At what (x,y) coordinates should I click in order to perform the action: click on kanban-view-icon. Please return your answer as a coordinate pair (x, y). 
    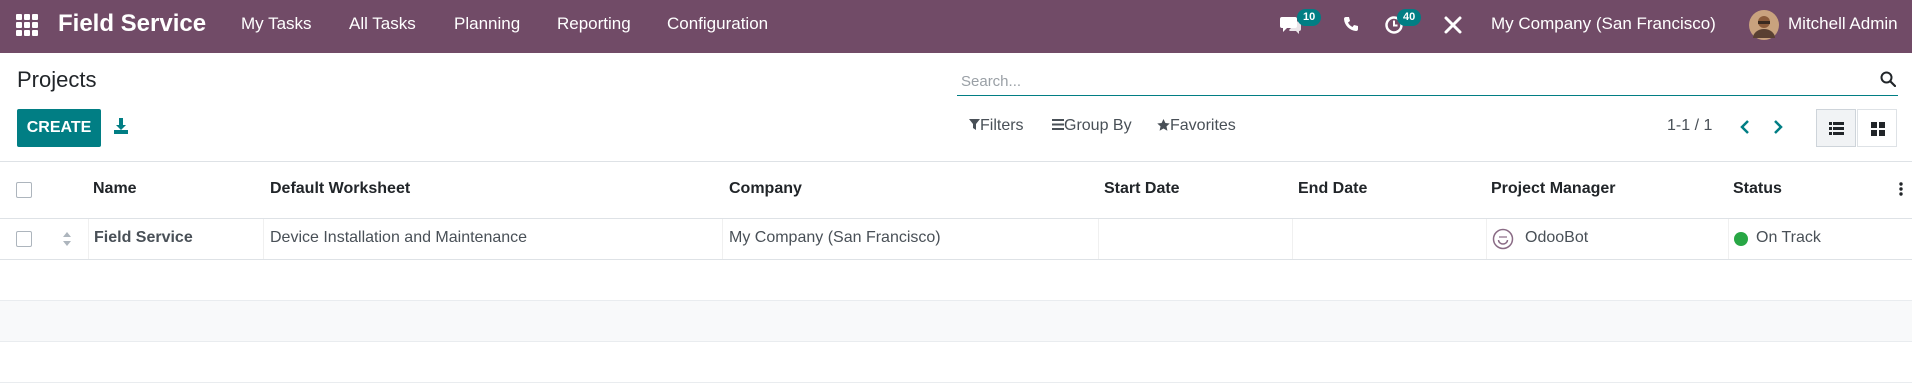
    Looking at the image, I should click on (1878, 129).